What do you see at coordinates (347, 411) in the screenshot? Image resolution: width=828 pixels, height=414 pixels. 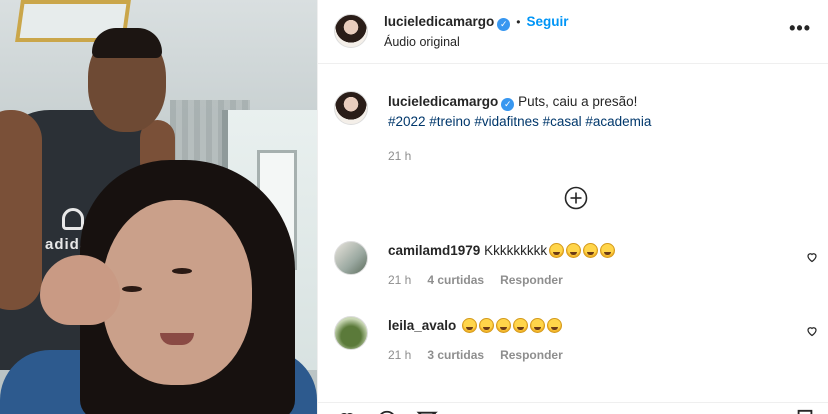 I see `like-heart-icon` at bounding box center [347, 411].